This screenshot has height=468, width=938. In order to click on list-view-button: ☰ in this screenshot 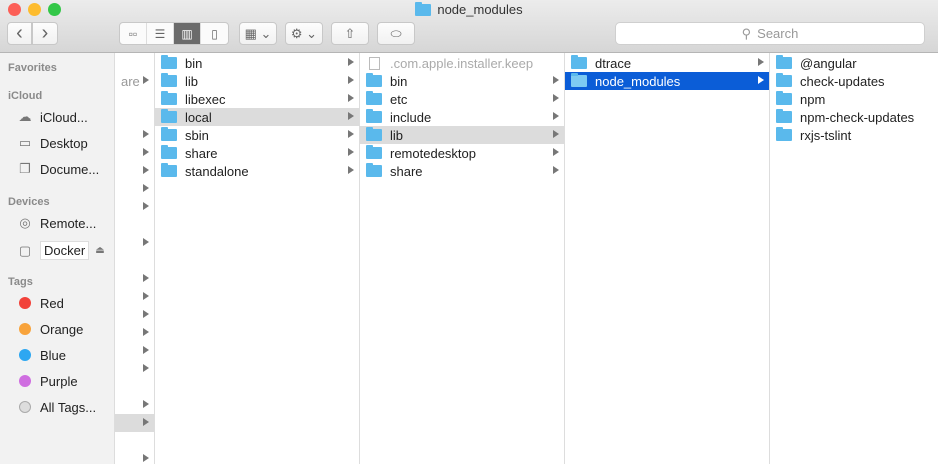, I will do `click(160, 33)`.